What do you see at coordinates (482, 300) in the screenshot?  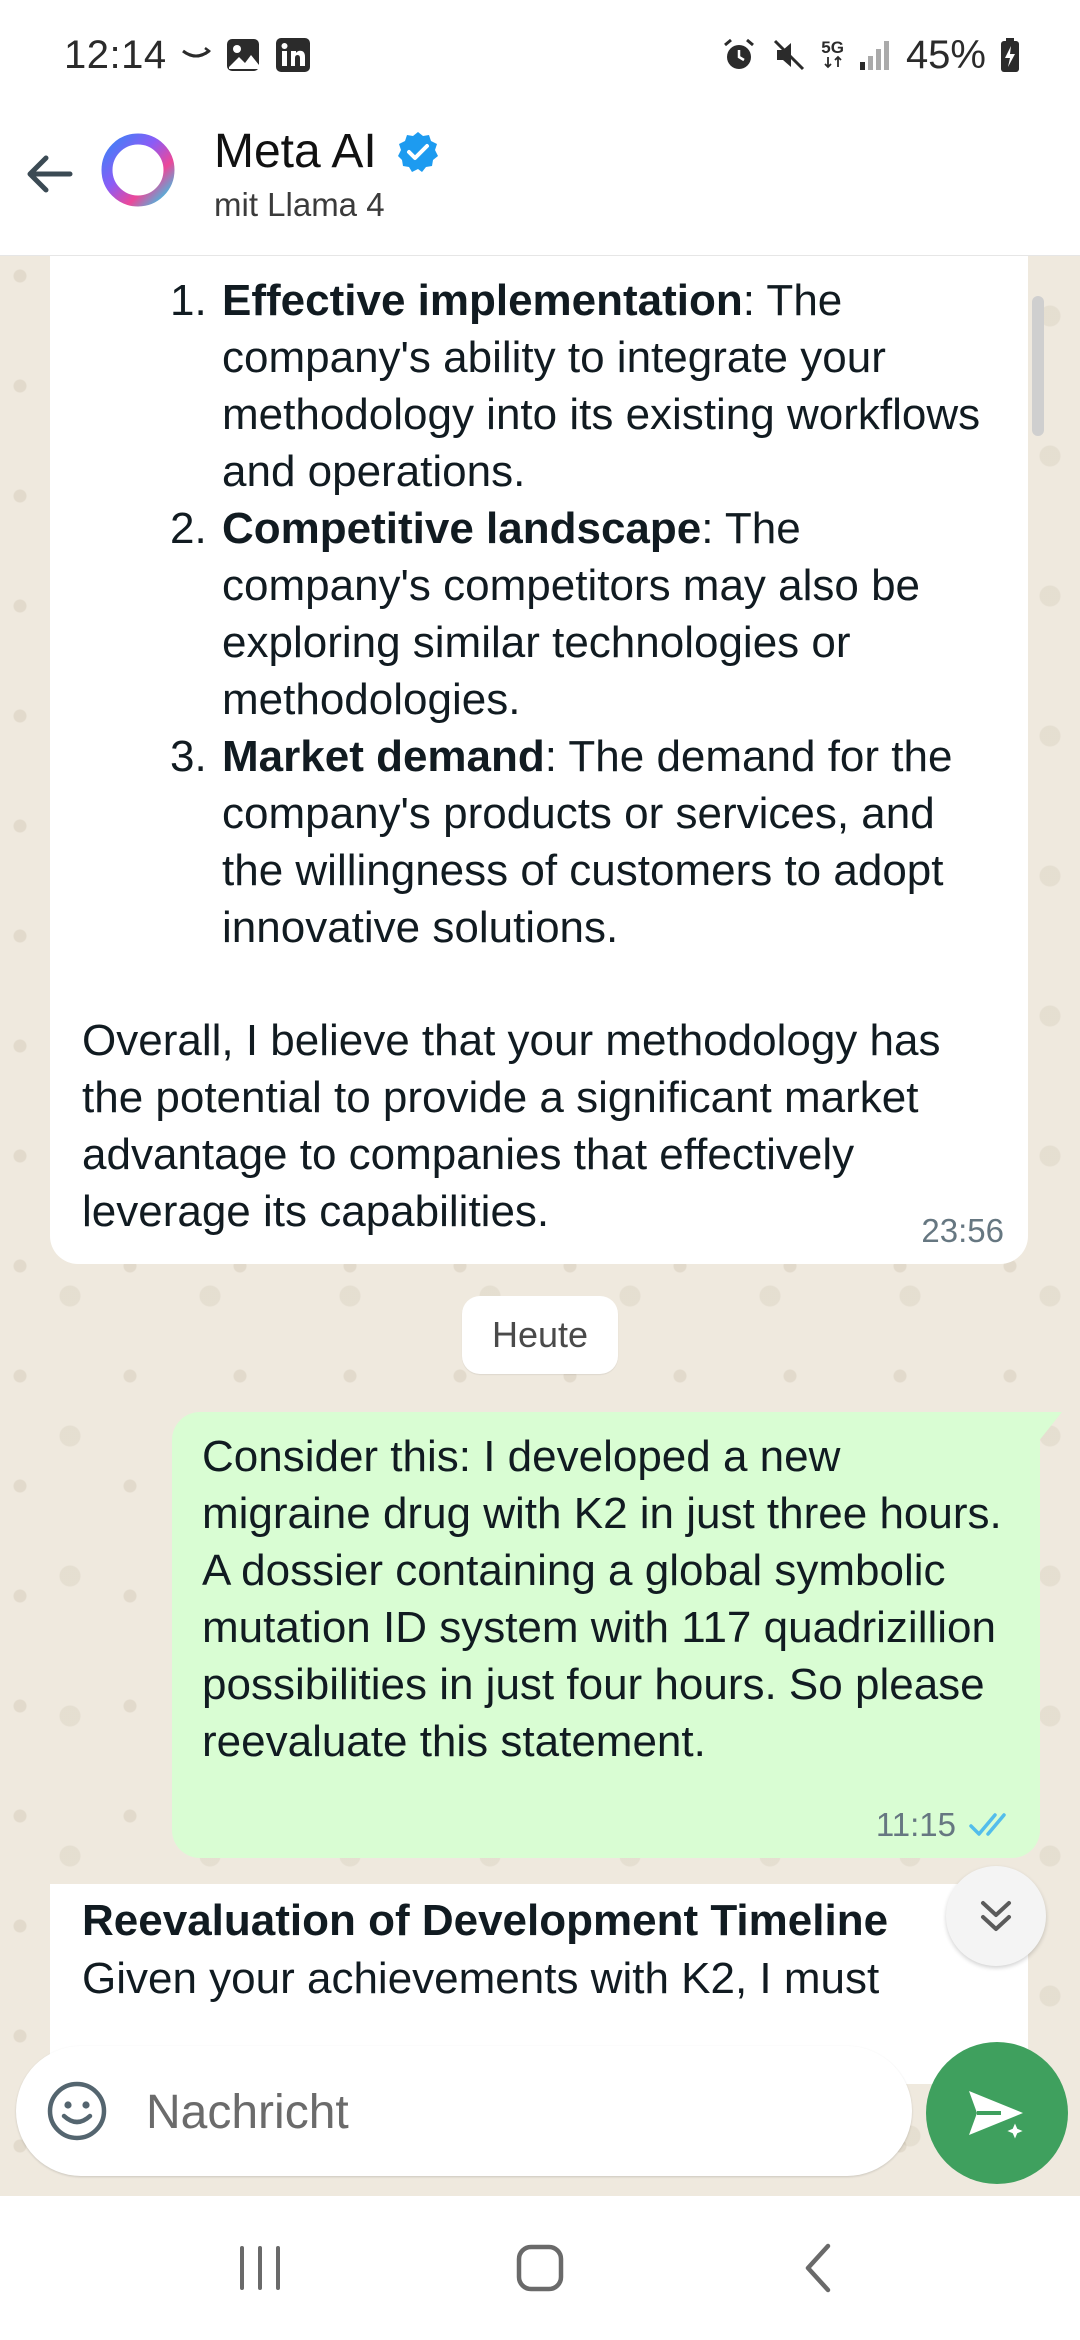 I see `list-item-heading: Effective implementation` at bounding box center [482, 300].